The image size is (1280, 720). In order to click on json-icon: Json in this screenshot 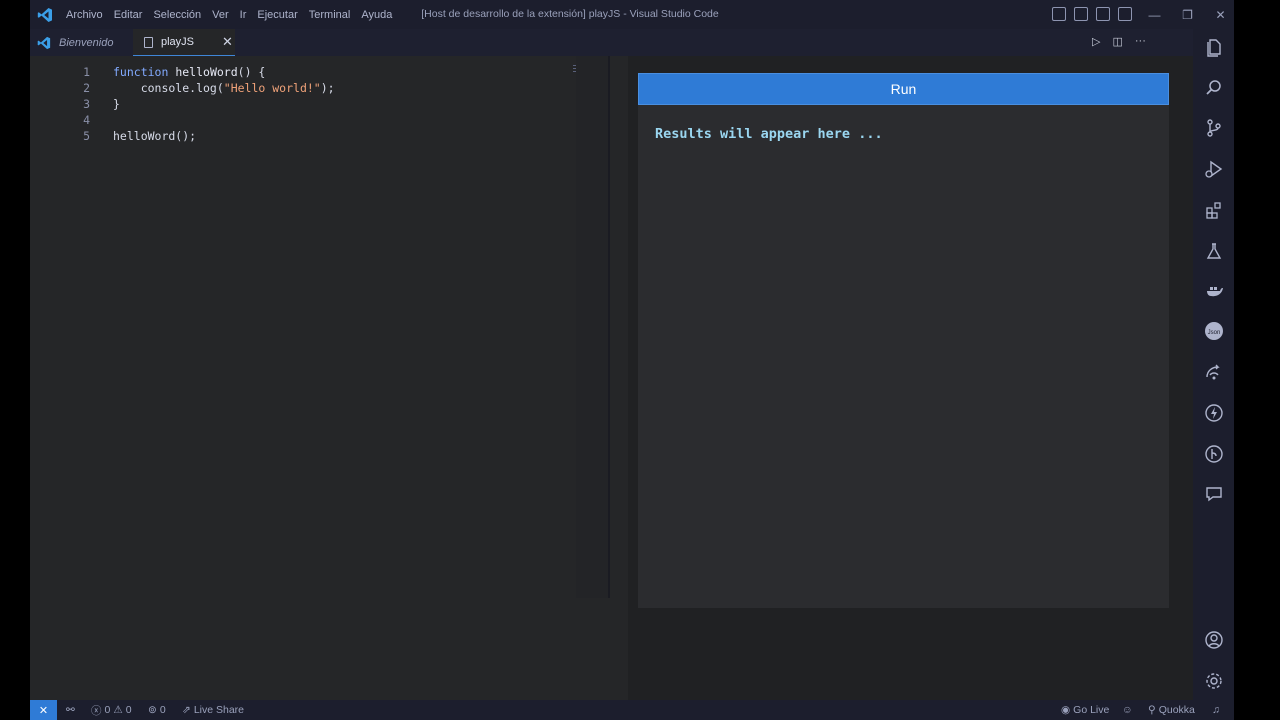, I will do `click(1214, 331)`.